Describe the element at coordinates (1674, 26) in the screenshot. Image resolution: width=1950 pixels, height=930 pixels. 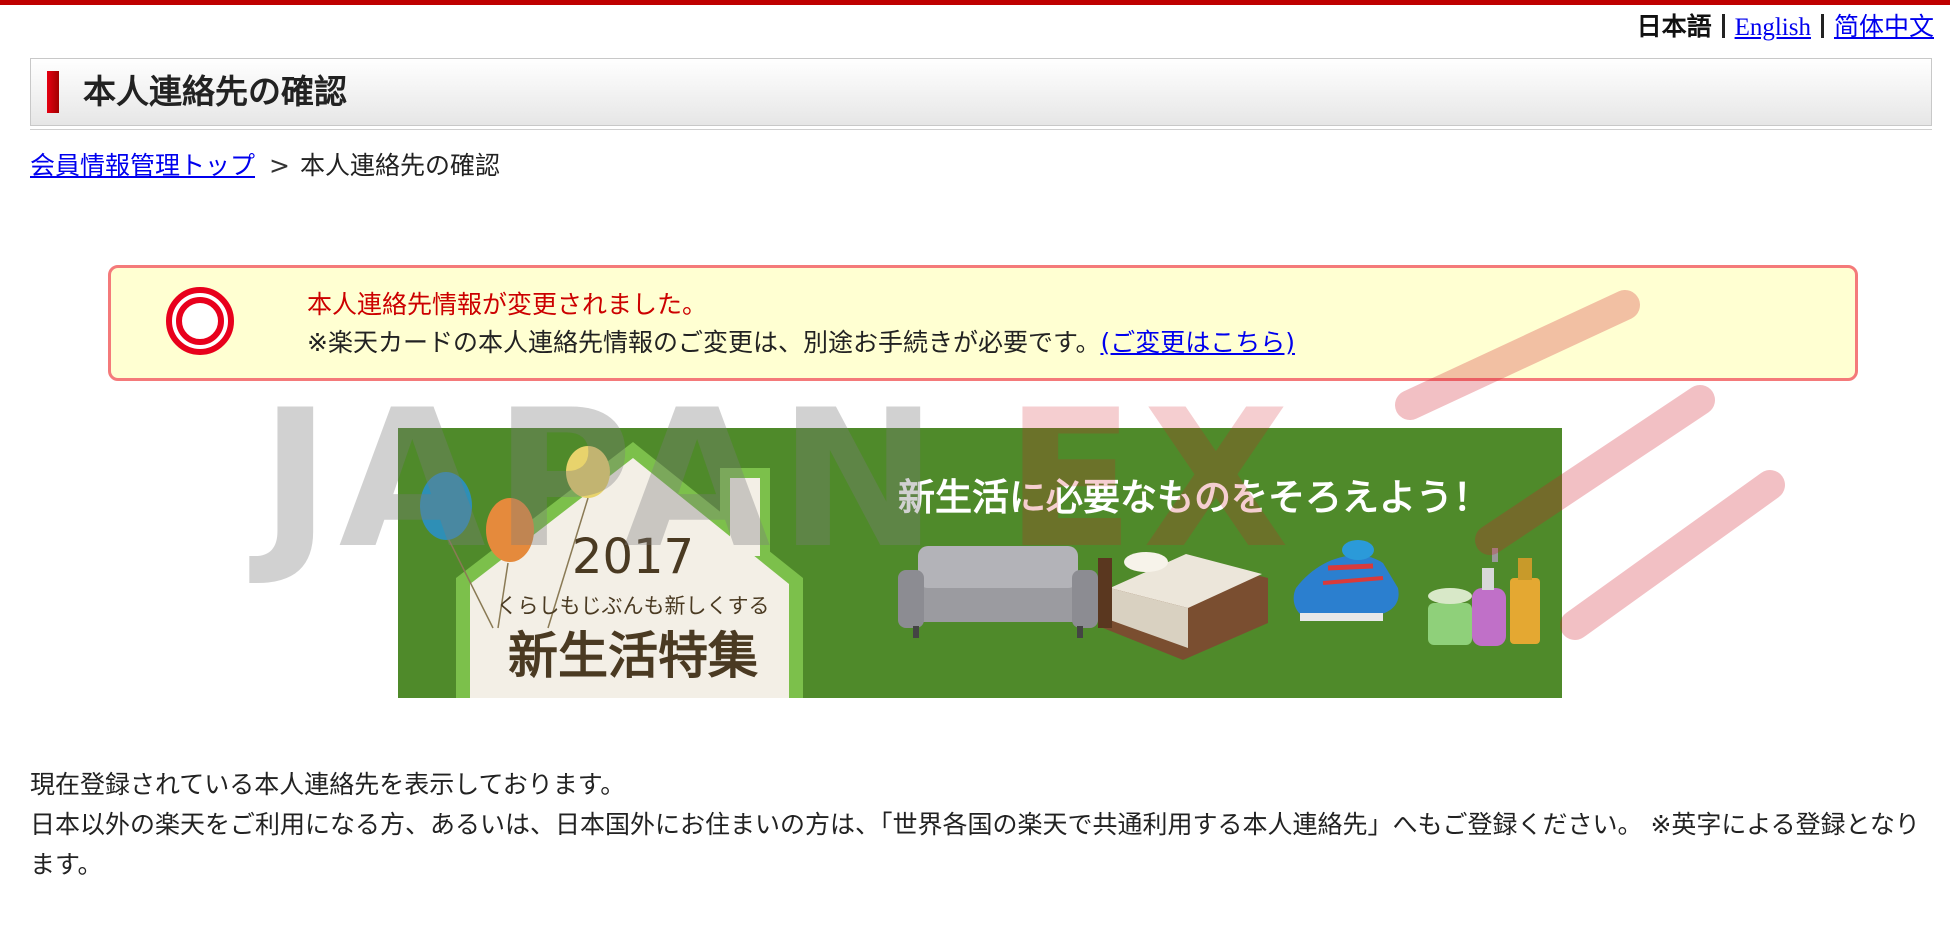
I see `lang-japanese-current: 日本語` at that location.